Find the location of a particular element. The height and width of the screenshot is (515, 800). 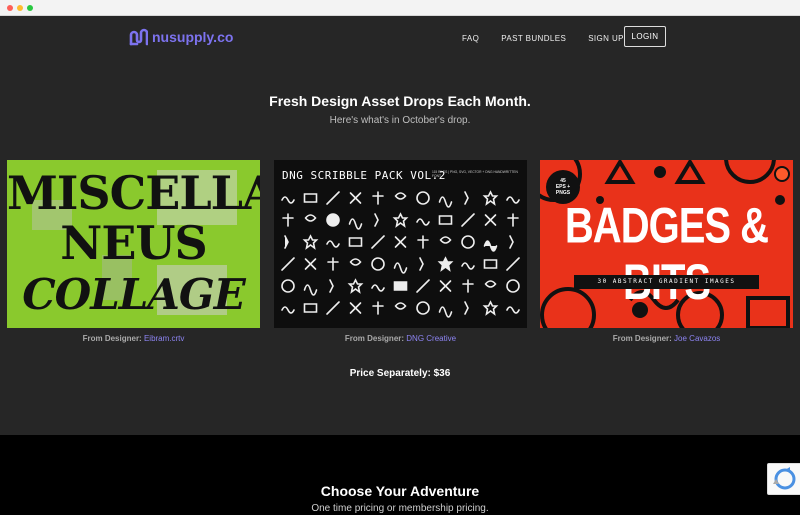

card2-title: DNG SCRIBBLE PACK VOL.2 is located at coordinates (364, 175).